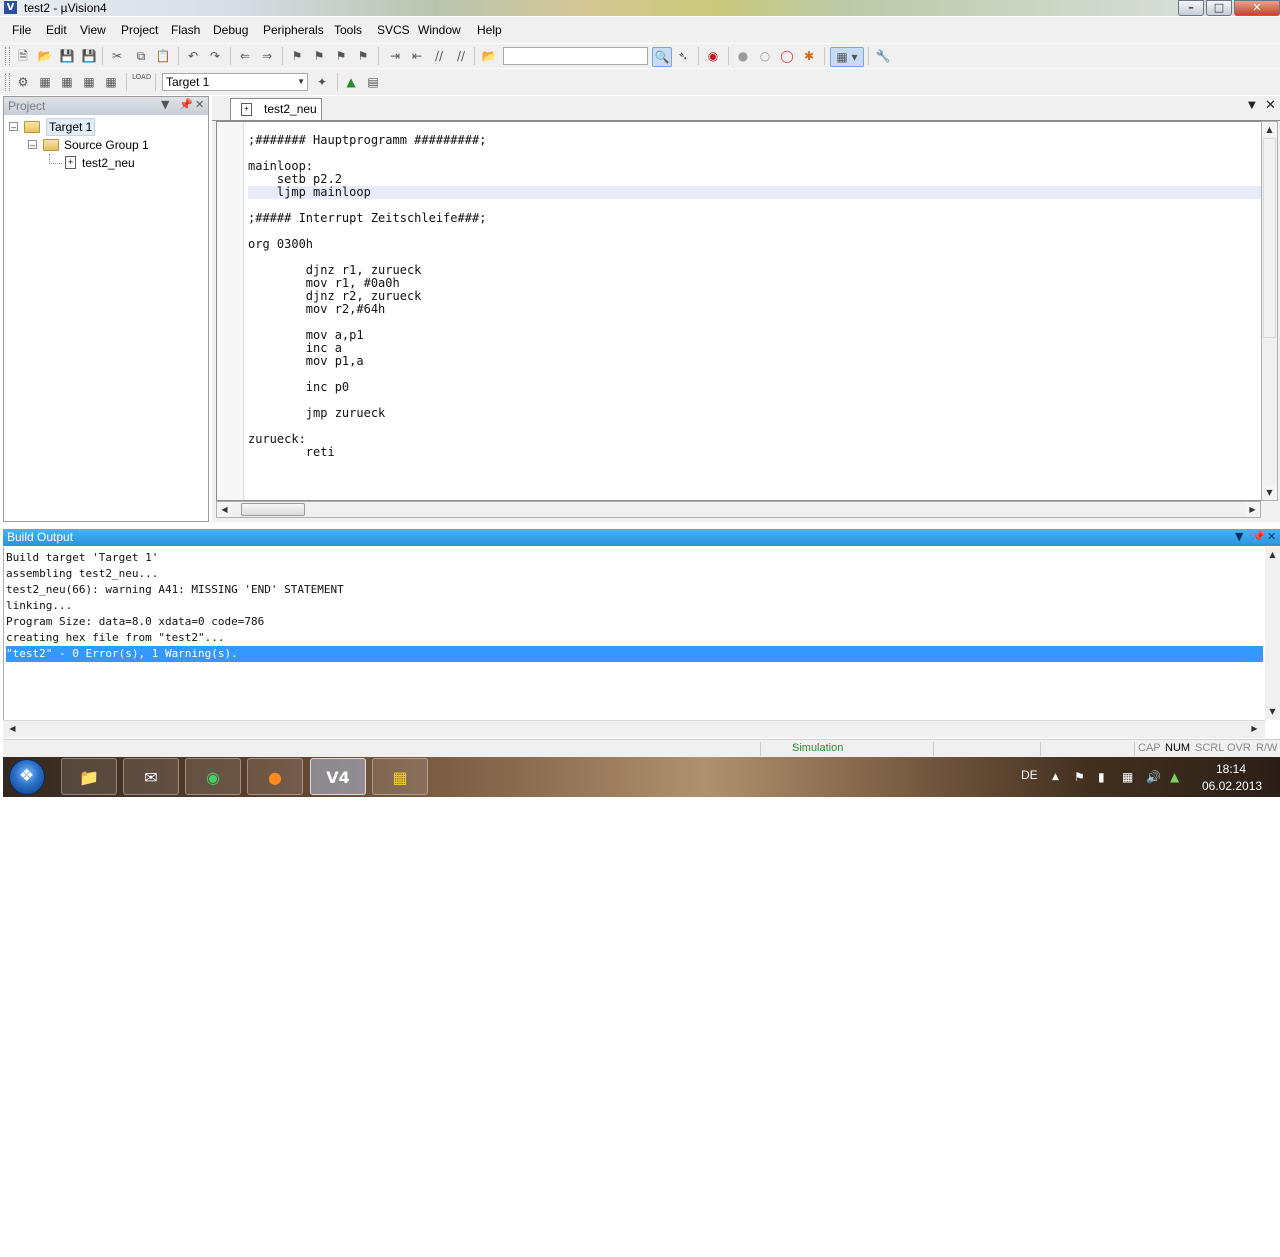 Image resolution: width=1280 pixels, height=1257 pixels. Describe the element at coordinates (89, 82) in the screenshot. I see `batch-build-icon: ▦` at that location.